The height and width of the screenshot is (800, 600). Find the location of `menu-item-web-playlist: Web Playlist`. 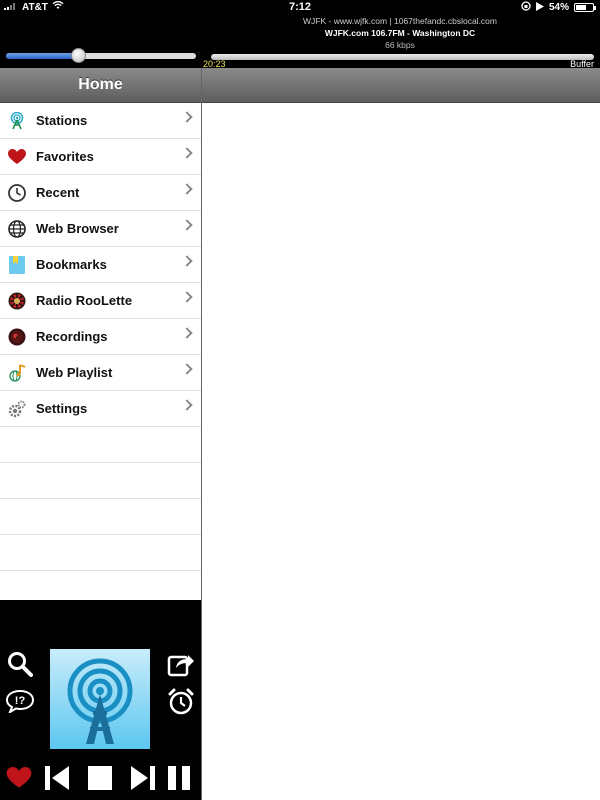

menu-item-web-playlist: Web Playlist is located at coordinates (100, 373).